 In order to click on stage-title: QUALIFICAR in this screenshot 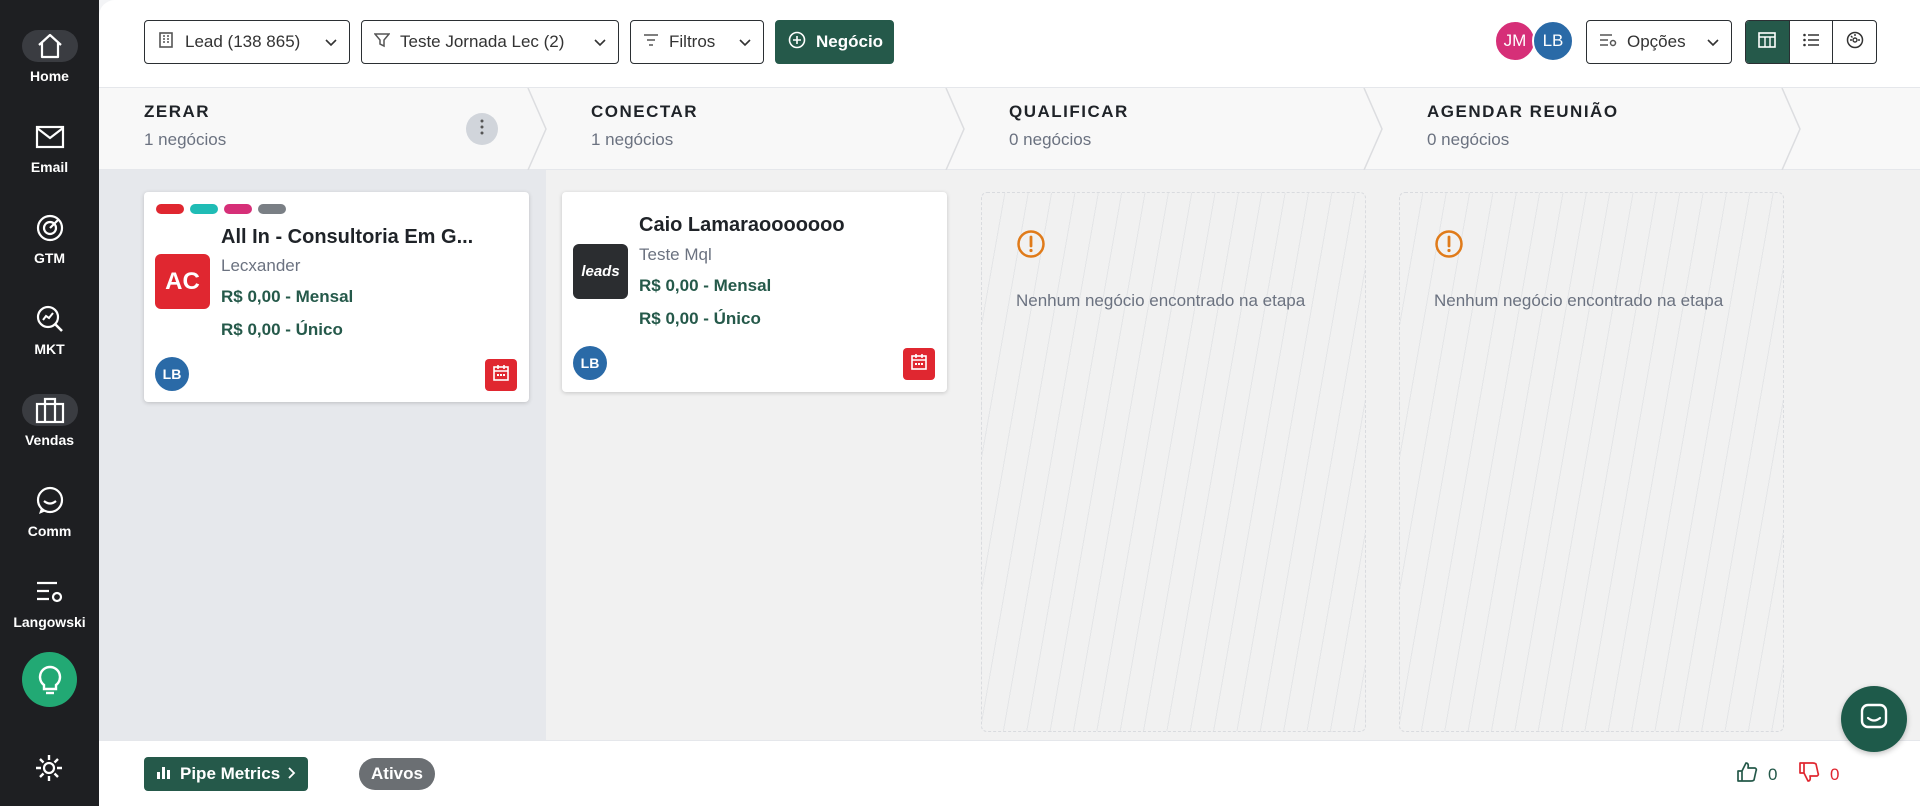, I will do `click(1069, 111)`.